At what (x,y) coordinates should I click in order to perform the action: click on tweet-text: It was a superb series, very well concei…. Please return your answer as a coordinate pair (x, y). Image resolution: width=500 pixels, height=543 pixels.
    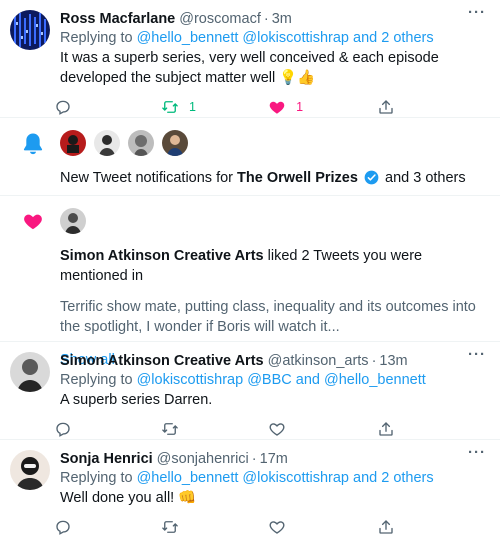
    Looking at the image, I should click on (249, 68).